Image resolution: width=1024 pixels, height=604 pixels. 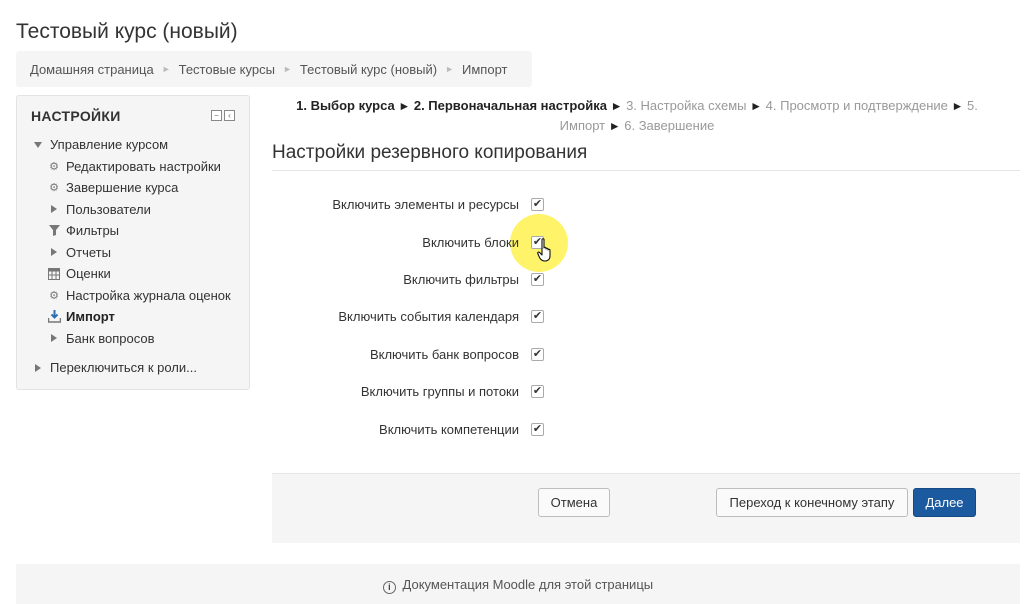 I want to click on block-controls: − ‹, so click(x=223, y=115).